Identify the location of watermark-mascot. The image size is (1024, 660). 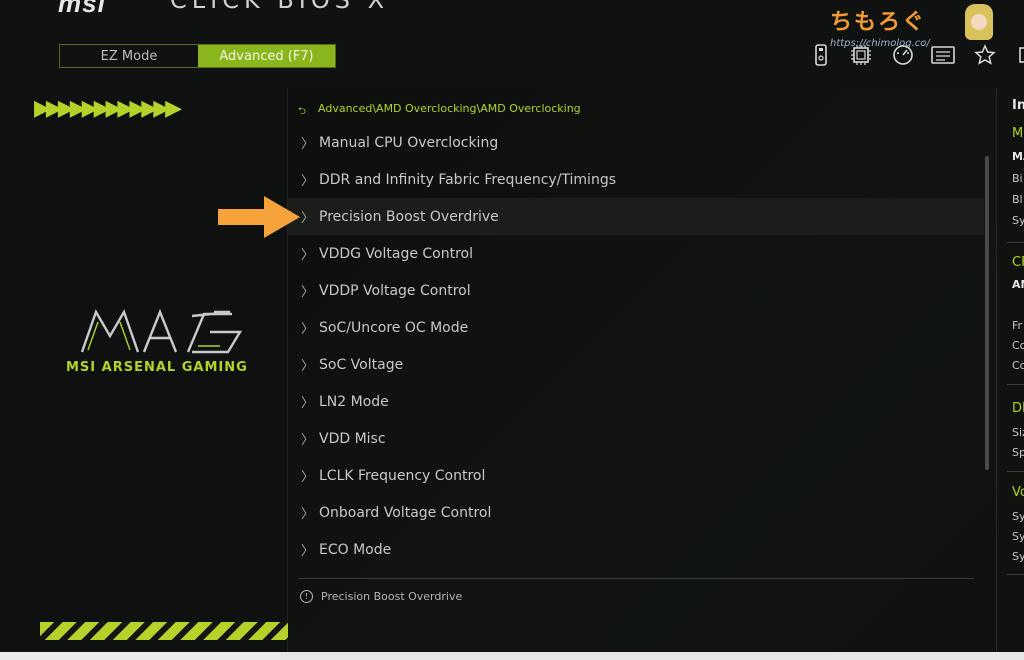
(979, 22).